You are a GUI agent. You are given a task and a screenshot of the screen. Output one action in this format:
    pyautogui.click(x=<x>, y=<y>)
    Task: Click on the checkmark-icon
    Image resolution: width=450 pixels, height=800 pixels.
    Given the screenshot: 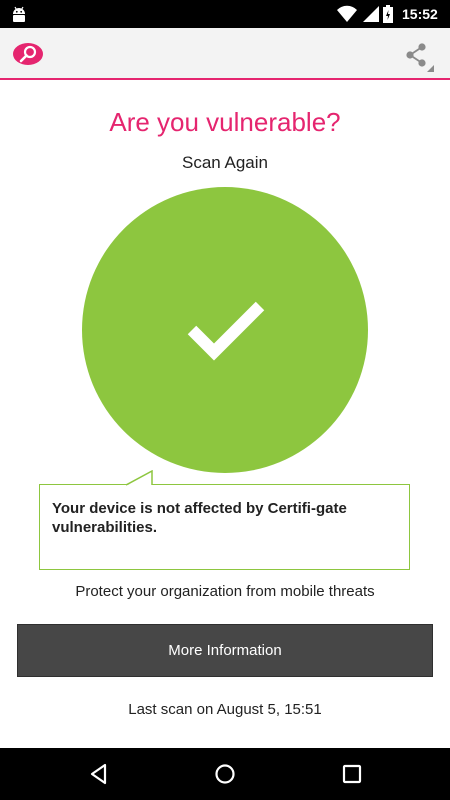 What is the action you would take?
    pyautogui.click(x=226, y=331)
    